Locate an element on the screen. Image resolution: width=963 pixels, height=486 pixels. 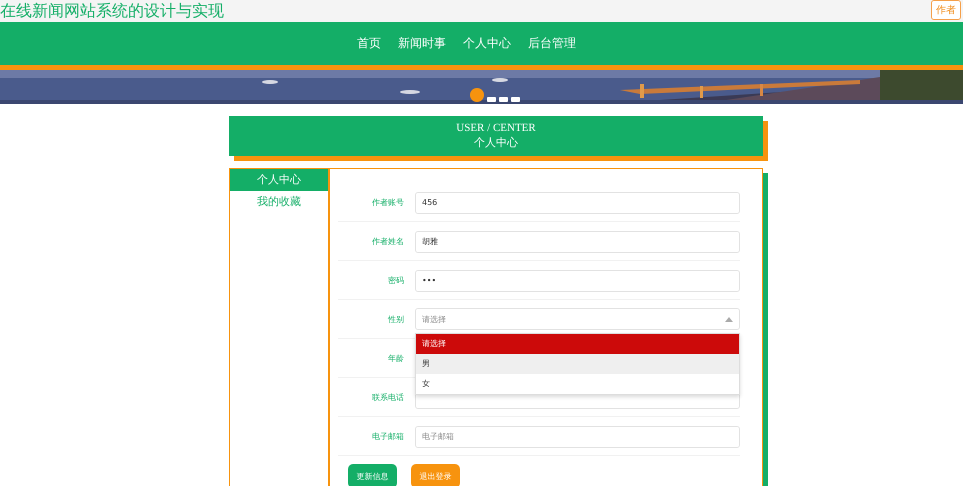
select-field: 请选择 is located at coordinates (577, 319).